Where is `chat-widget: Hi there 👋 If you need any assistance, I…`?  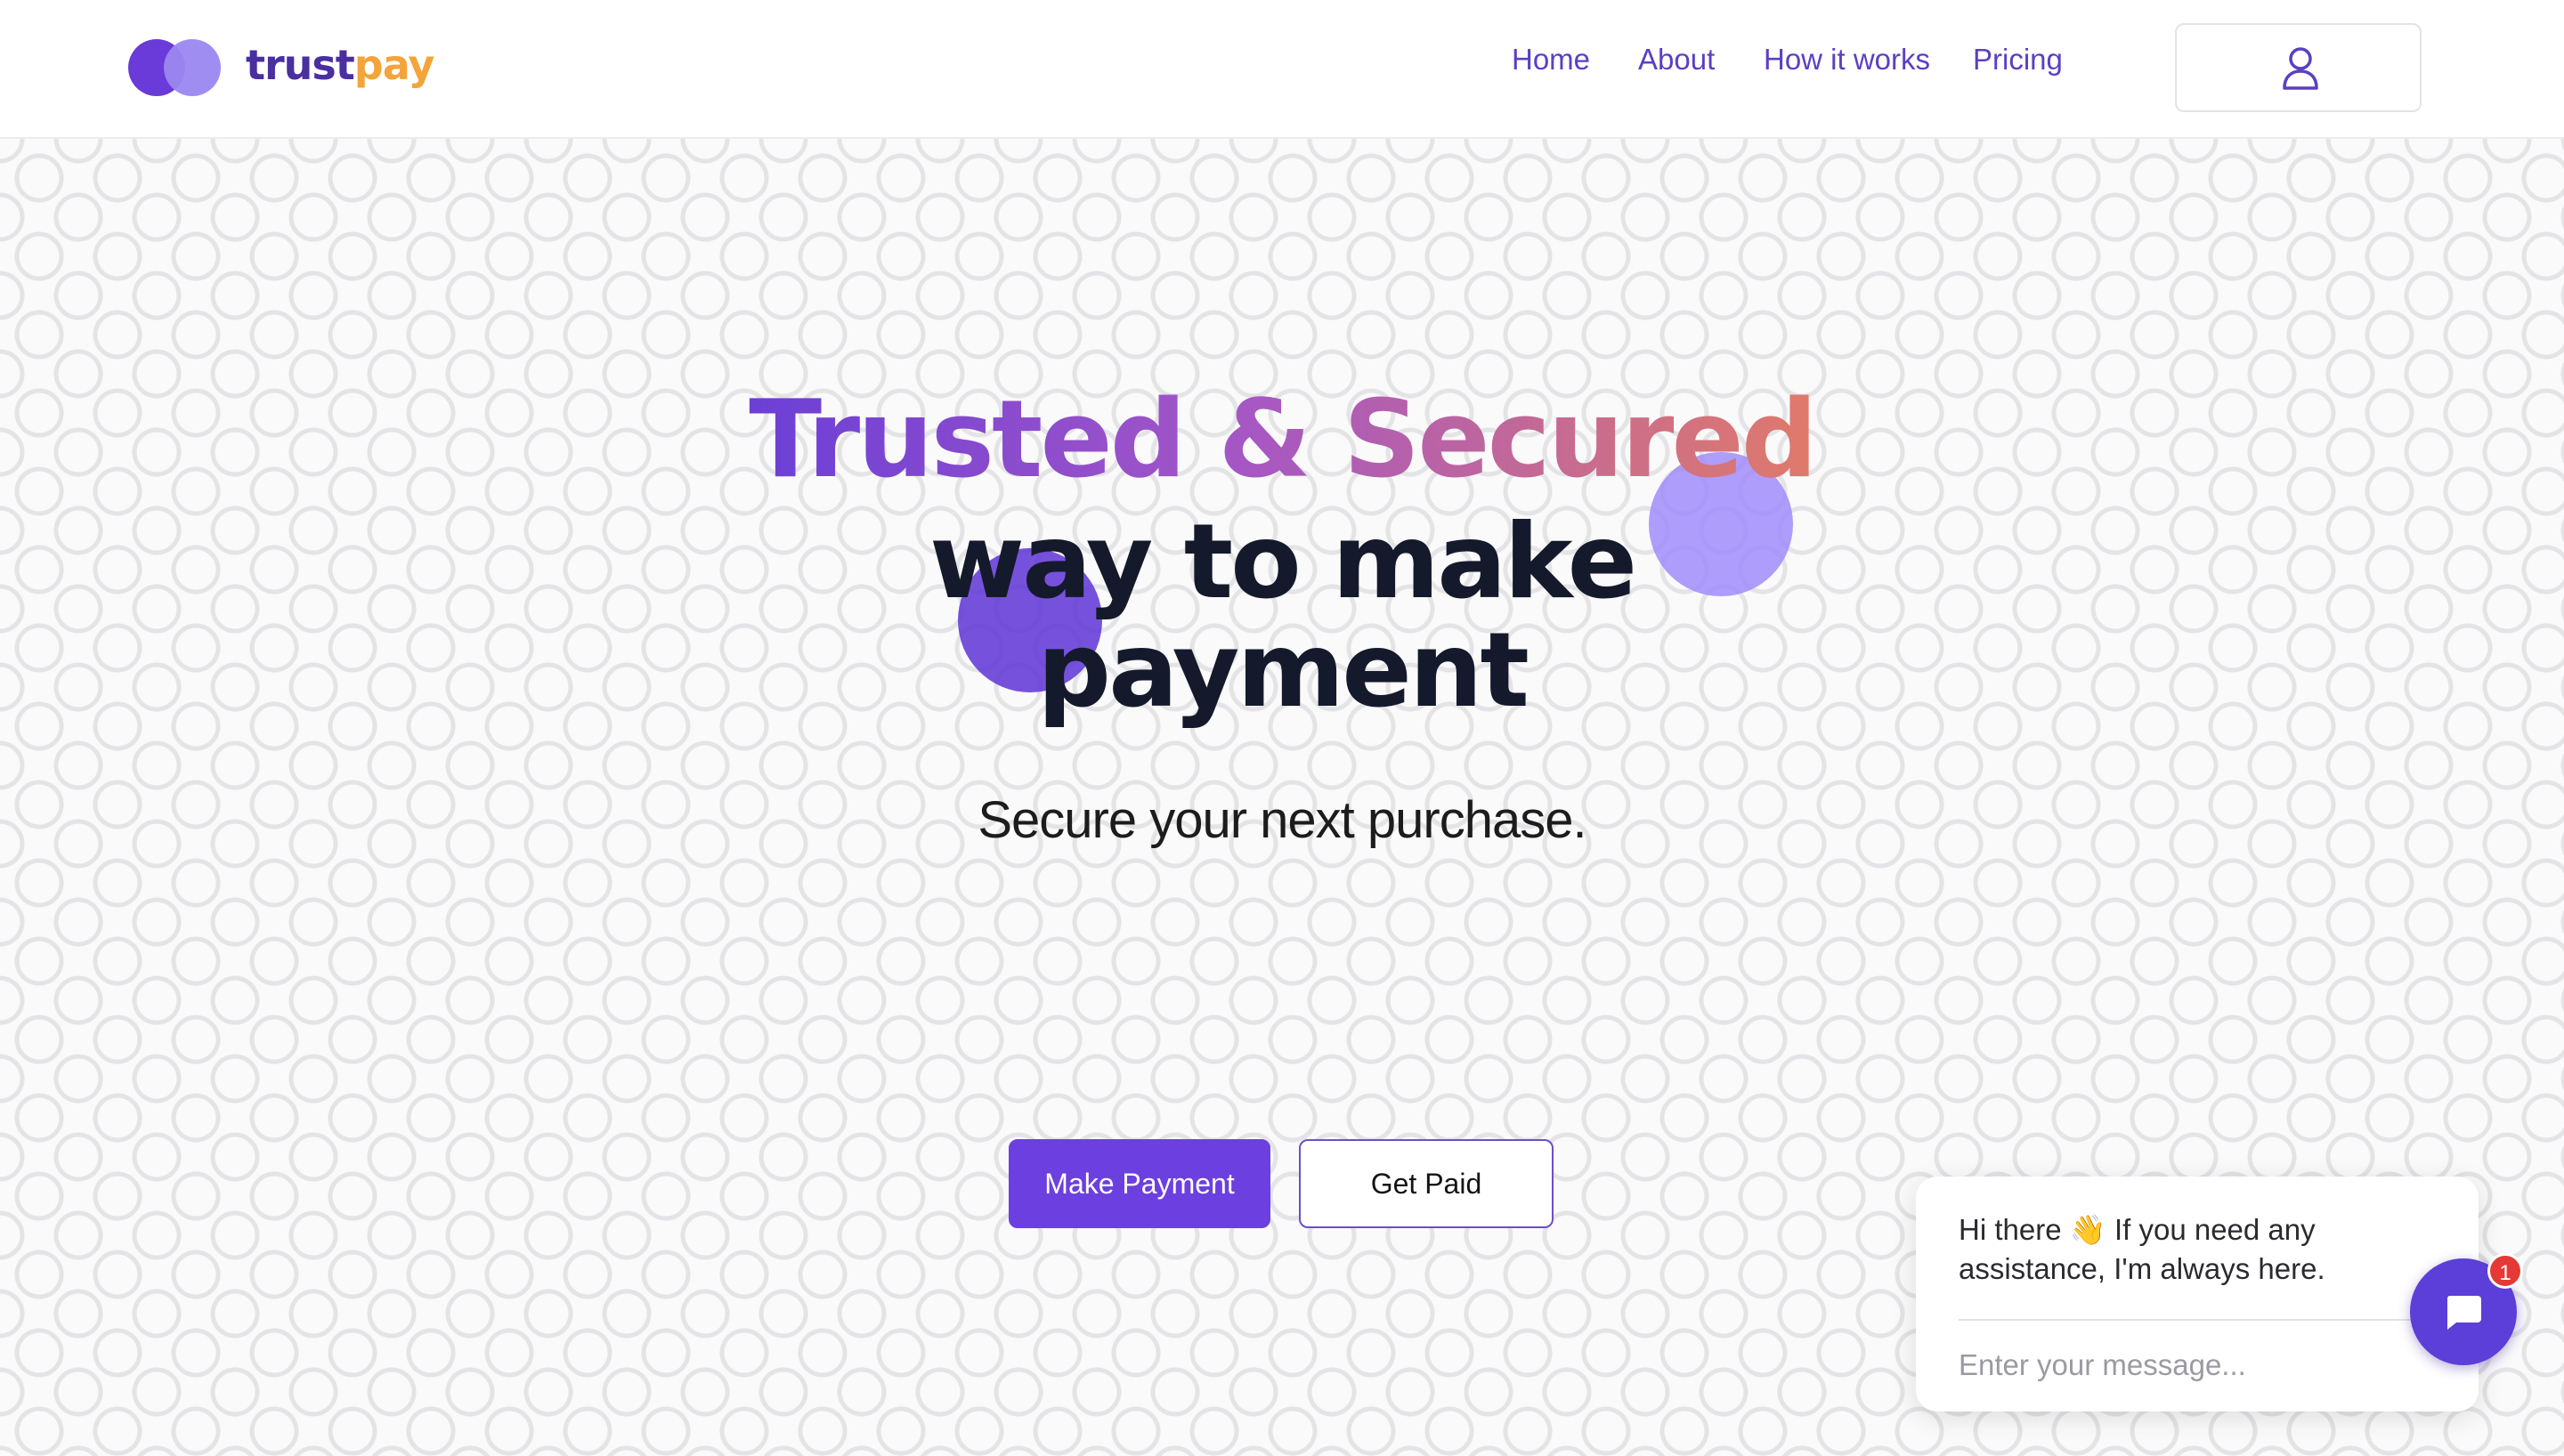 chat-widget: Hi there 👋 If you need any assistance, I… is located at coordinates (2197, 1294).